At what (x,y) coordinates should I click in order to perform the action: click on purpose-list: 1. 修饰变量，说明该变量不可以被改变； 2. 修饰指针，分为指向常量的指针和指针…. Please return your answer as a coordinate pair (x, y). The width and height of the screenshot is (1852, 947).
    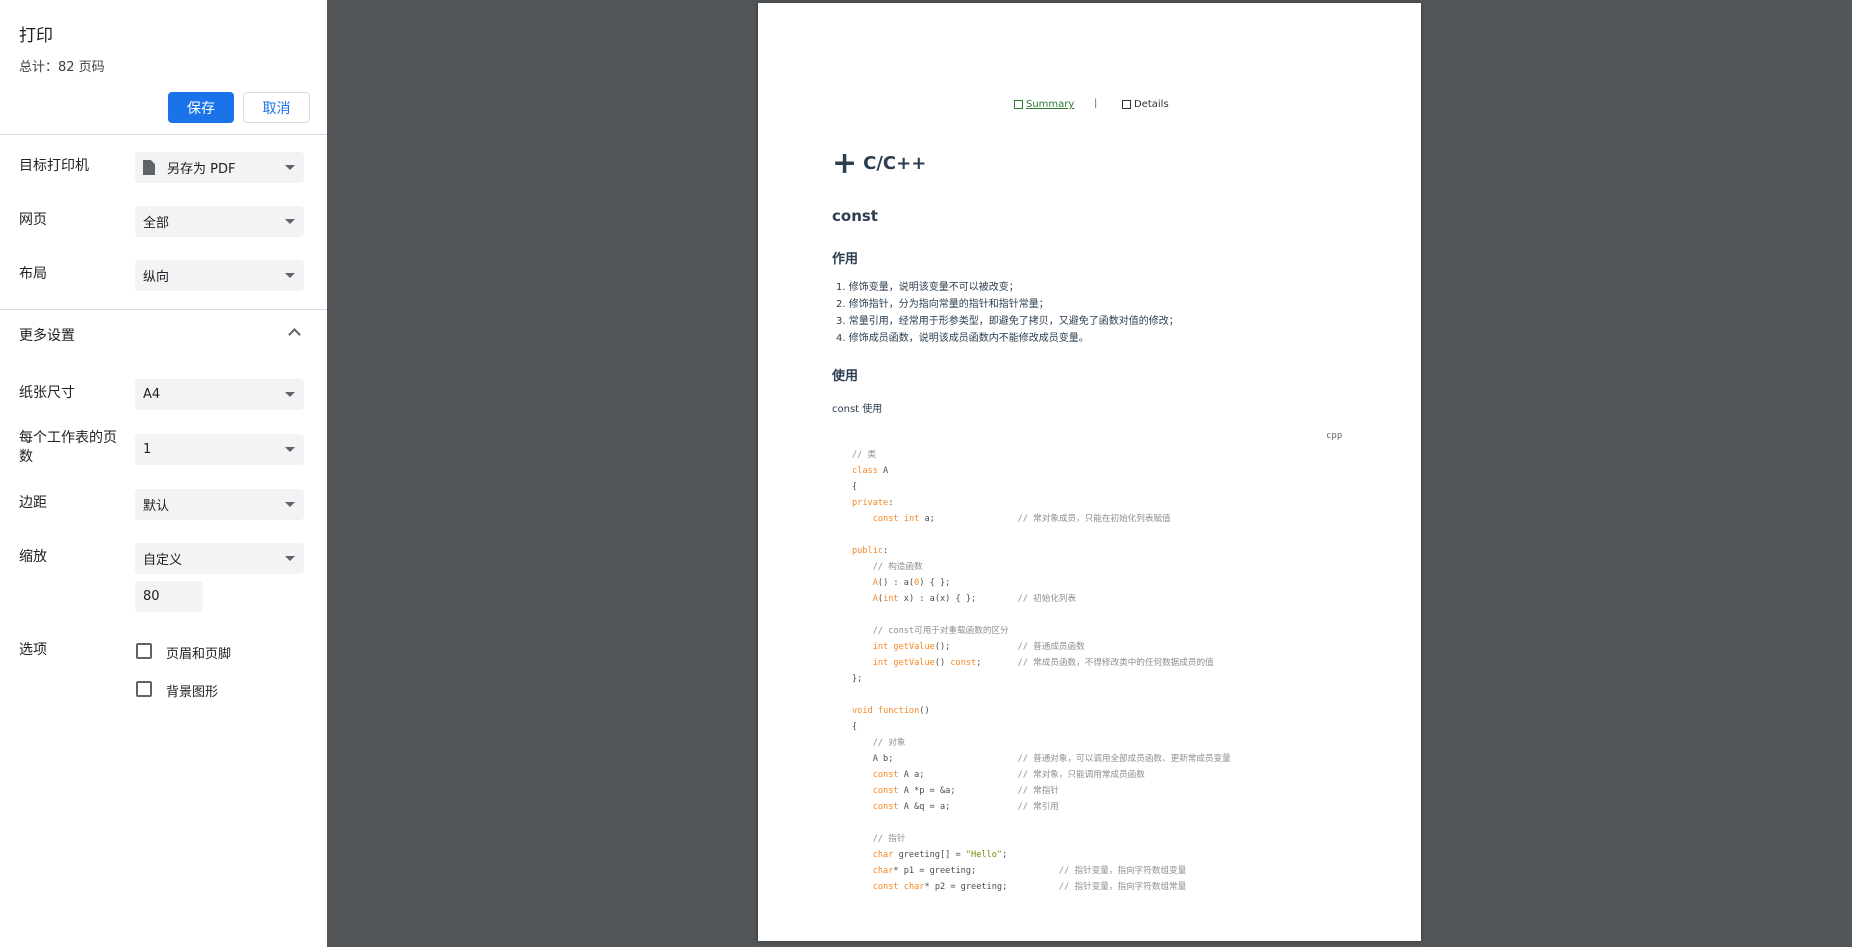
    Looking at the image, I should click on (1007, 313).